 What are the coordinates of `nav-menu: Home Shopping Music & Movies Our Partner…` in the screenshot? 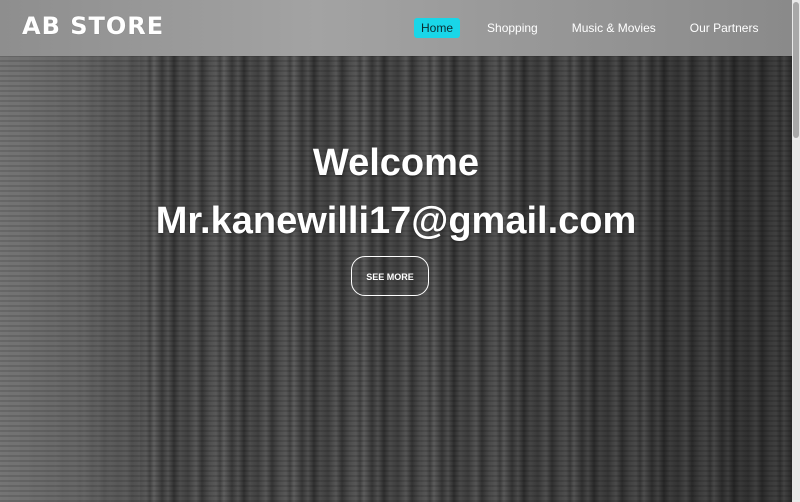 It's located at (607, 28).